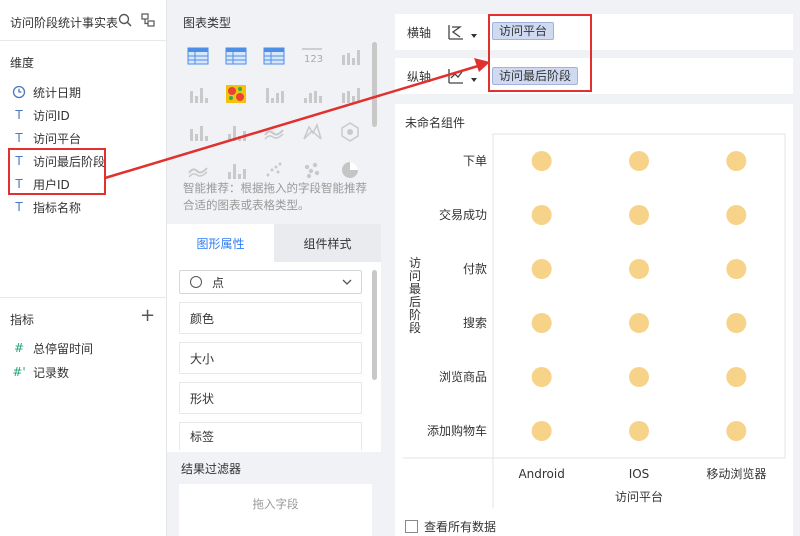 This screenshot has height=536, width=800. Describe the element at coordinates (475, 269) in the screenshot. I see `y-tick-label: 付款` at that location.